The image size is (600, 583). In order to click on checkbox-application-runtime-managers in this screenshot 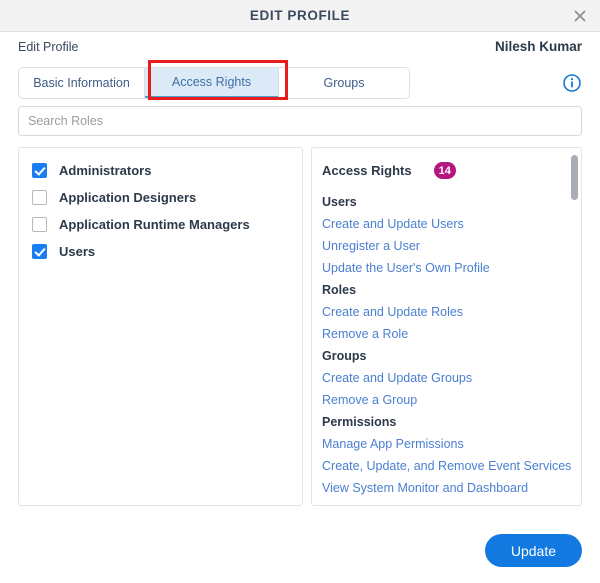, I will do `click(39, 224)`.